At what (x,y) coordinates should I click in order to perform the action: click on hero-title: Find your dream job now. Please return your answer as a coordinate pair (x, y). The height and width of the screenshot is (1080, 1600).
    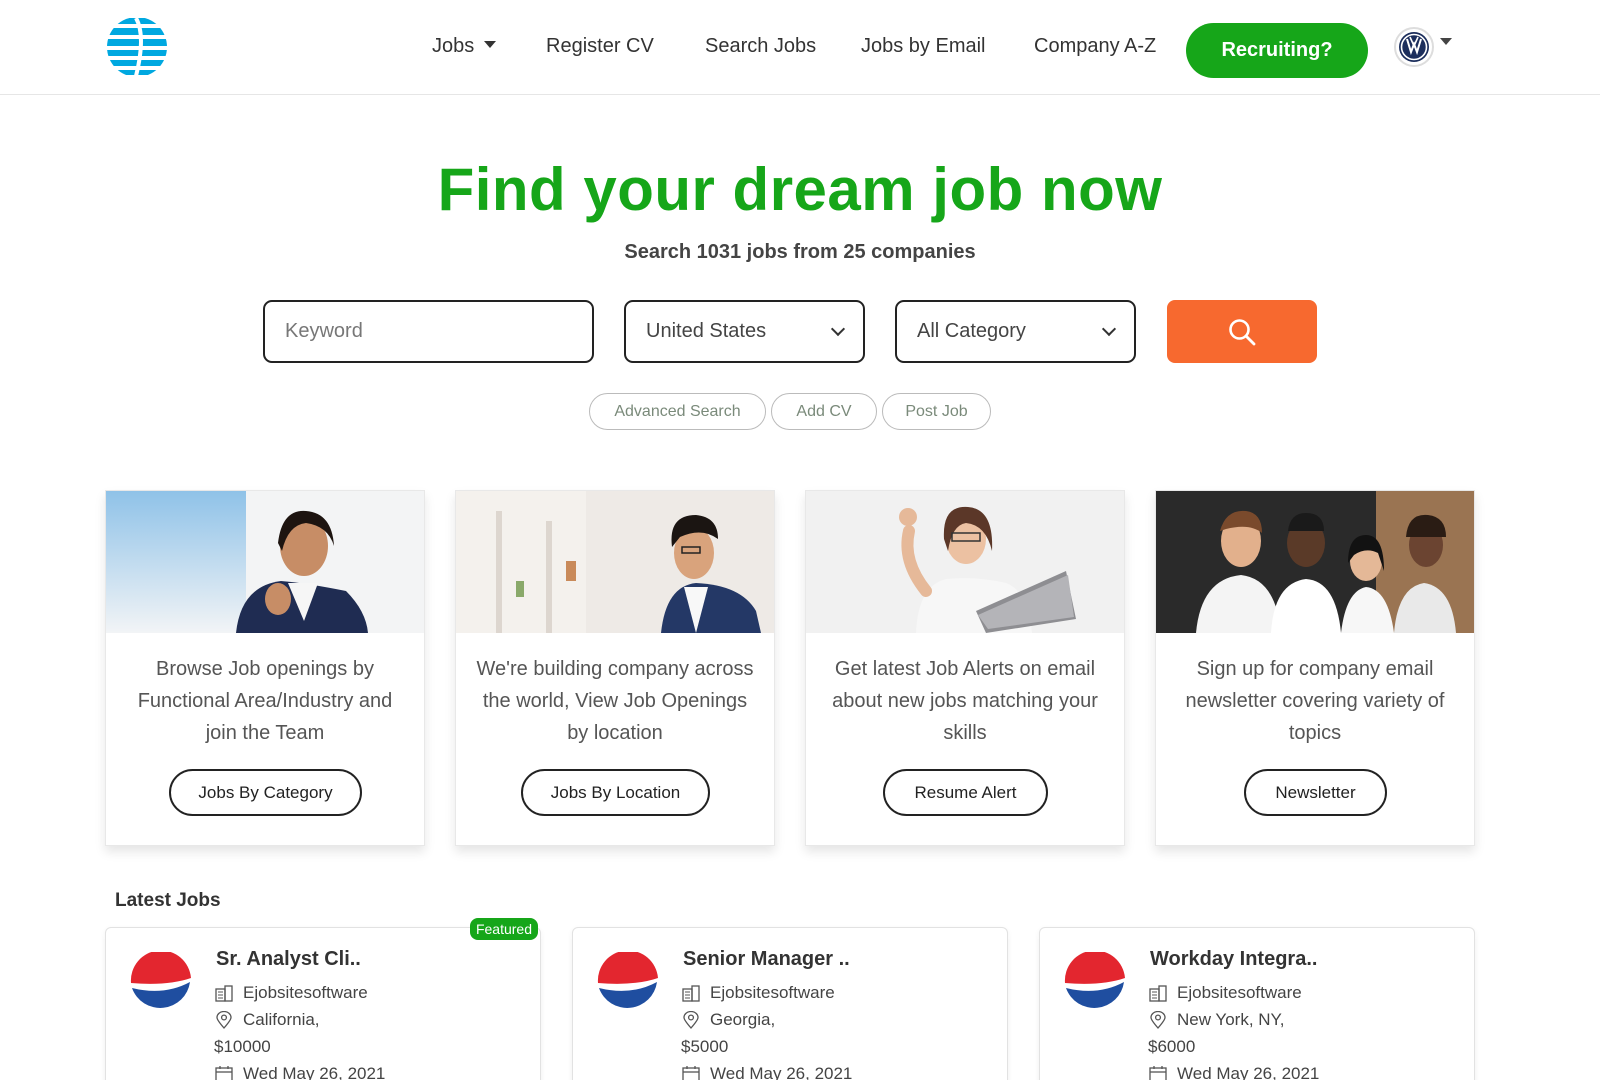
    Looking at the image, I should click on (800, 189).